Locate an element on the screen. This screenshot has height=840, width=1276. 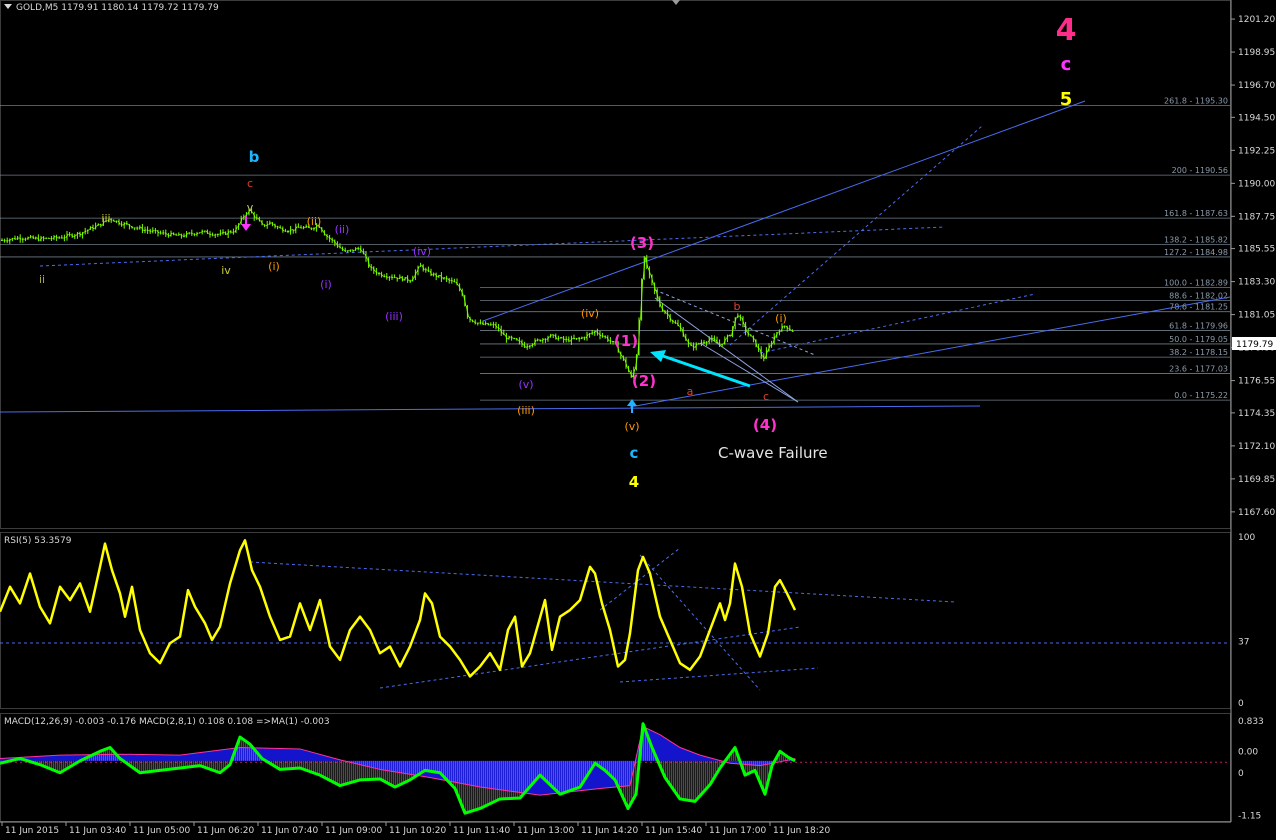
price-tick-label: 1198.95 is located at coordinates (1256, 53).